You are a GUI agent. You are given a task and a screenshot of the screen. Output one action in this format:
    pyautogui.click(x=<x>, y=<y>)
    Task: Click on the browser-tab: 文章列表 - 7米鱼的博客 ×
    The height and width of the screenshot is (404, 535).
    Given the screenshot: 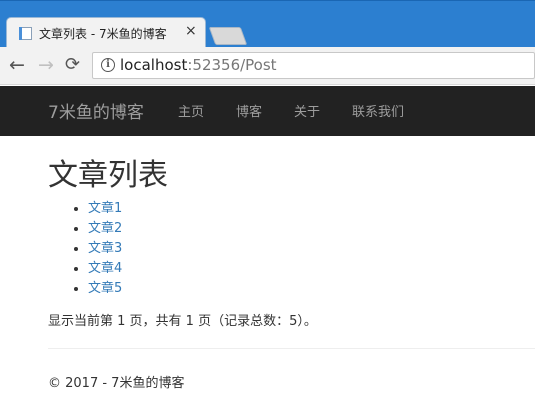 What is the action you would take?
    pyautogui.click(x=106, y=32)
    